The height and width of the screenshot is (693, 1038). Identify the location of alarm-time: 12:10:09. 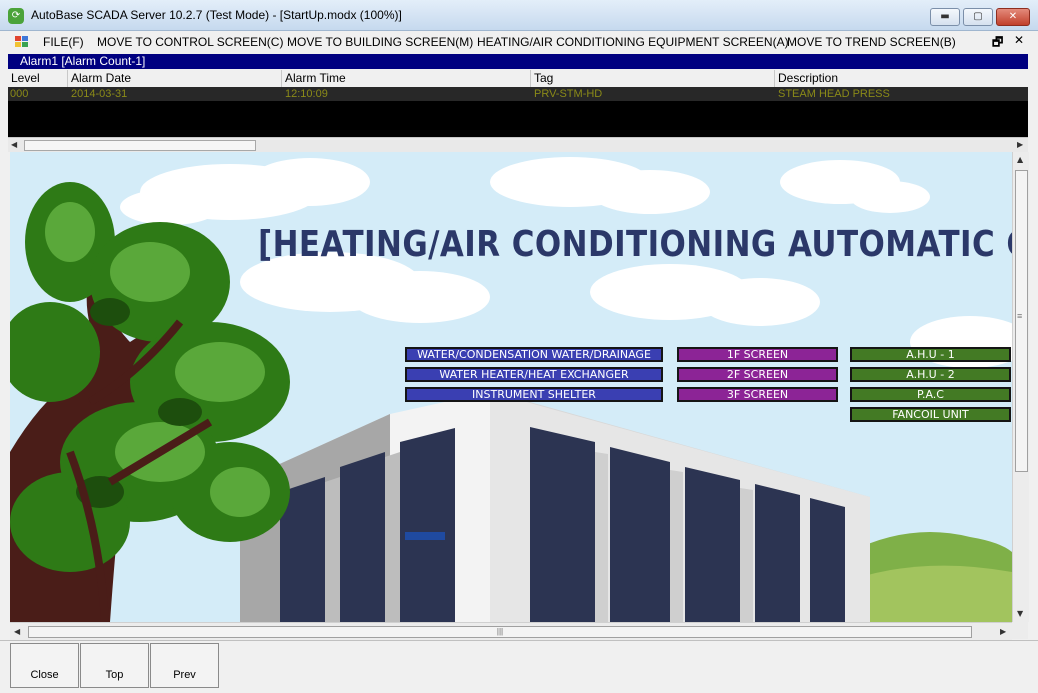
(306, 94).